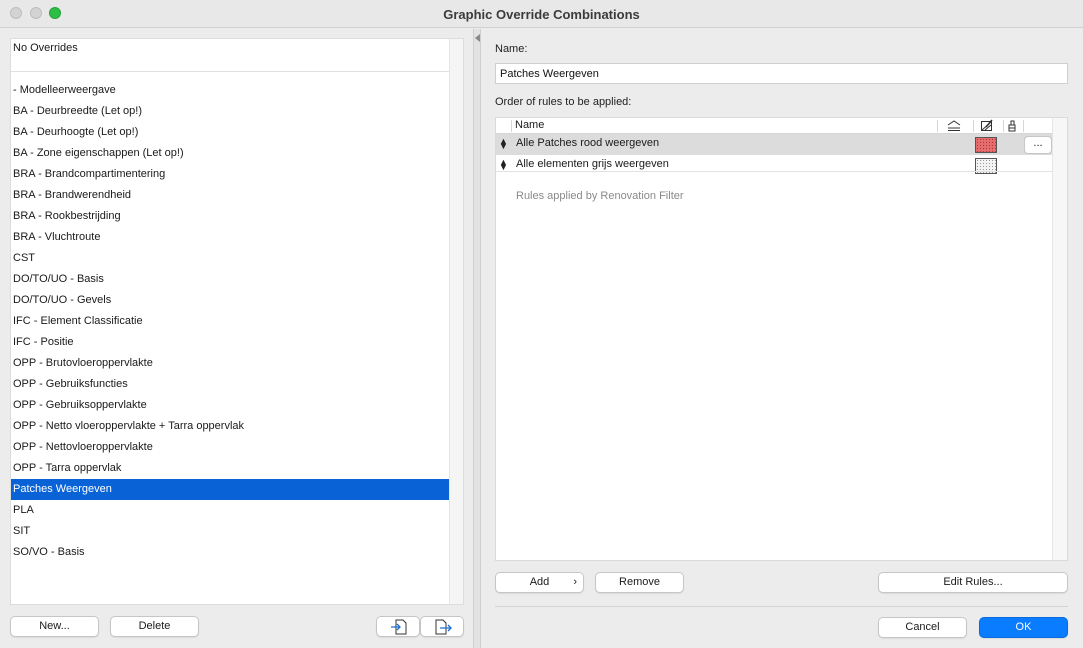 This screenshot has width=1083, height=648. I want to click on combination-item: DO/TO/UO - Basis, so click(231, 279).